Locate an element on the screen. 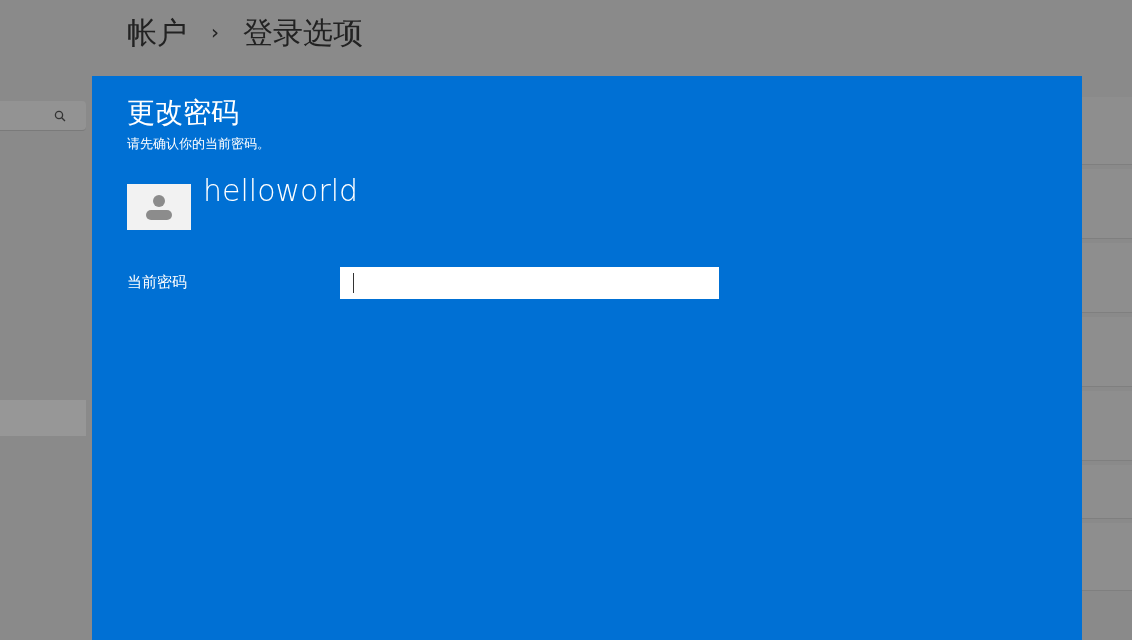 Image resolution: width=1132 pixels, height=640 pixels. search-field is located at coordinates (43, 116).